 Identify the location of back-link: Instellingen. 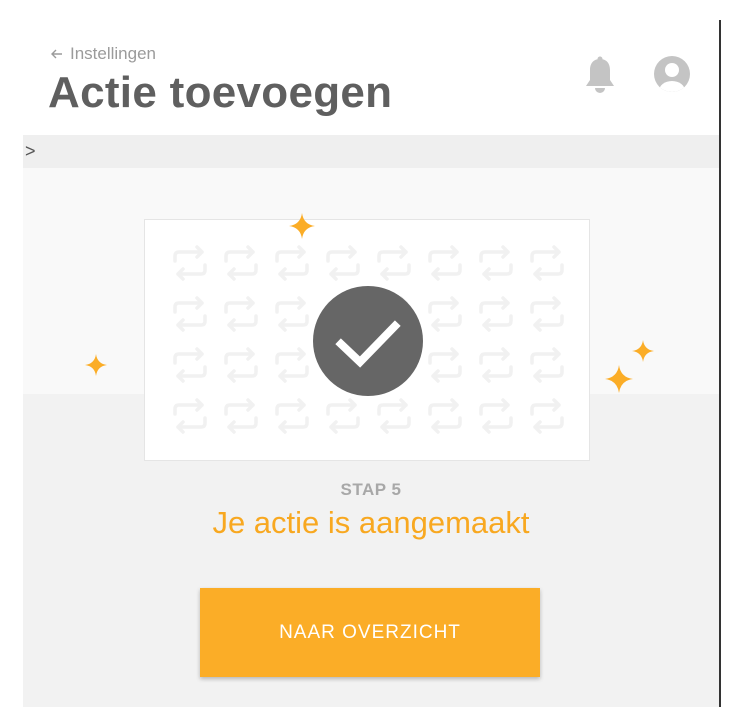
(103, 54).